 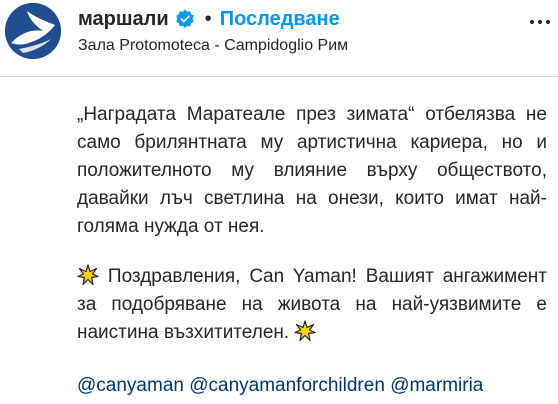 I want to click on mention-link: @canyaman, so click(x=130, y=385).